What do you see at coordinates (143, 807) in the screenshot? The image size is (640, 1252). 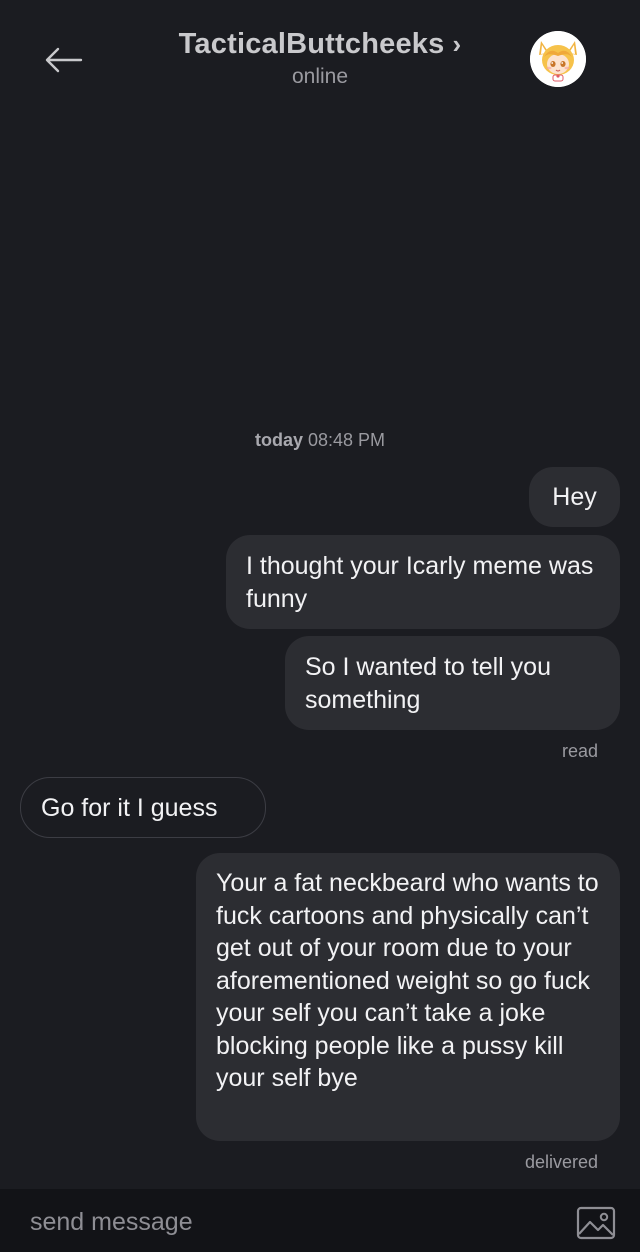 I see `message-bubble-incoming: Go for it I guess` at bounding box center [143, 807].